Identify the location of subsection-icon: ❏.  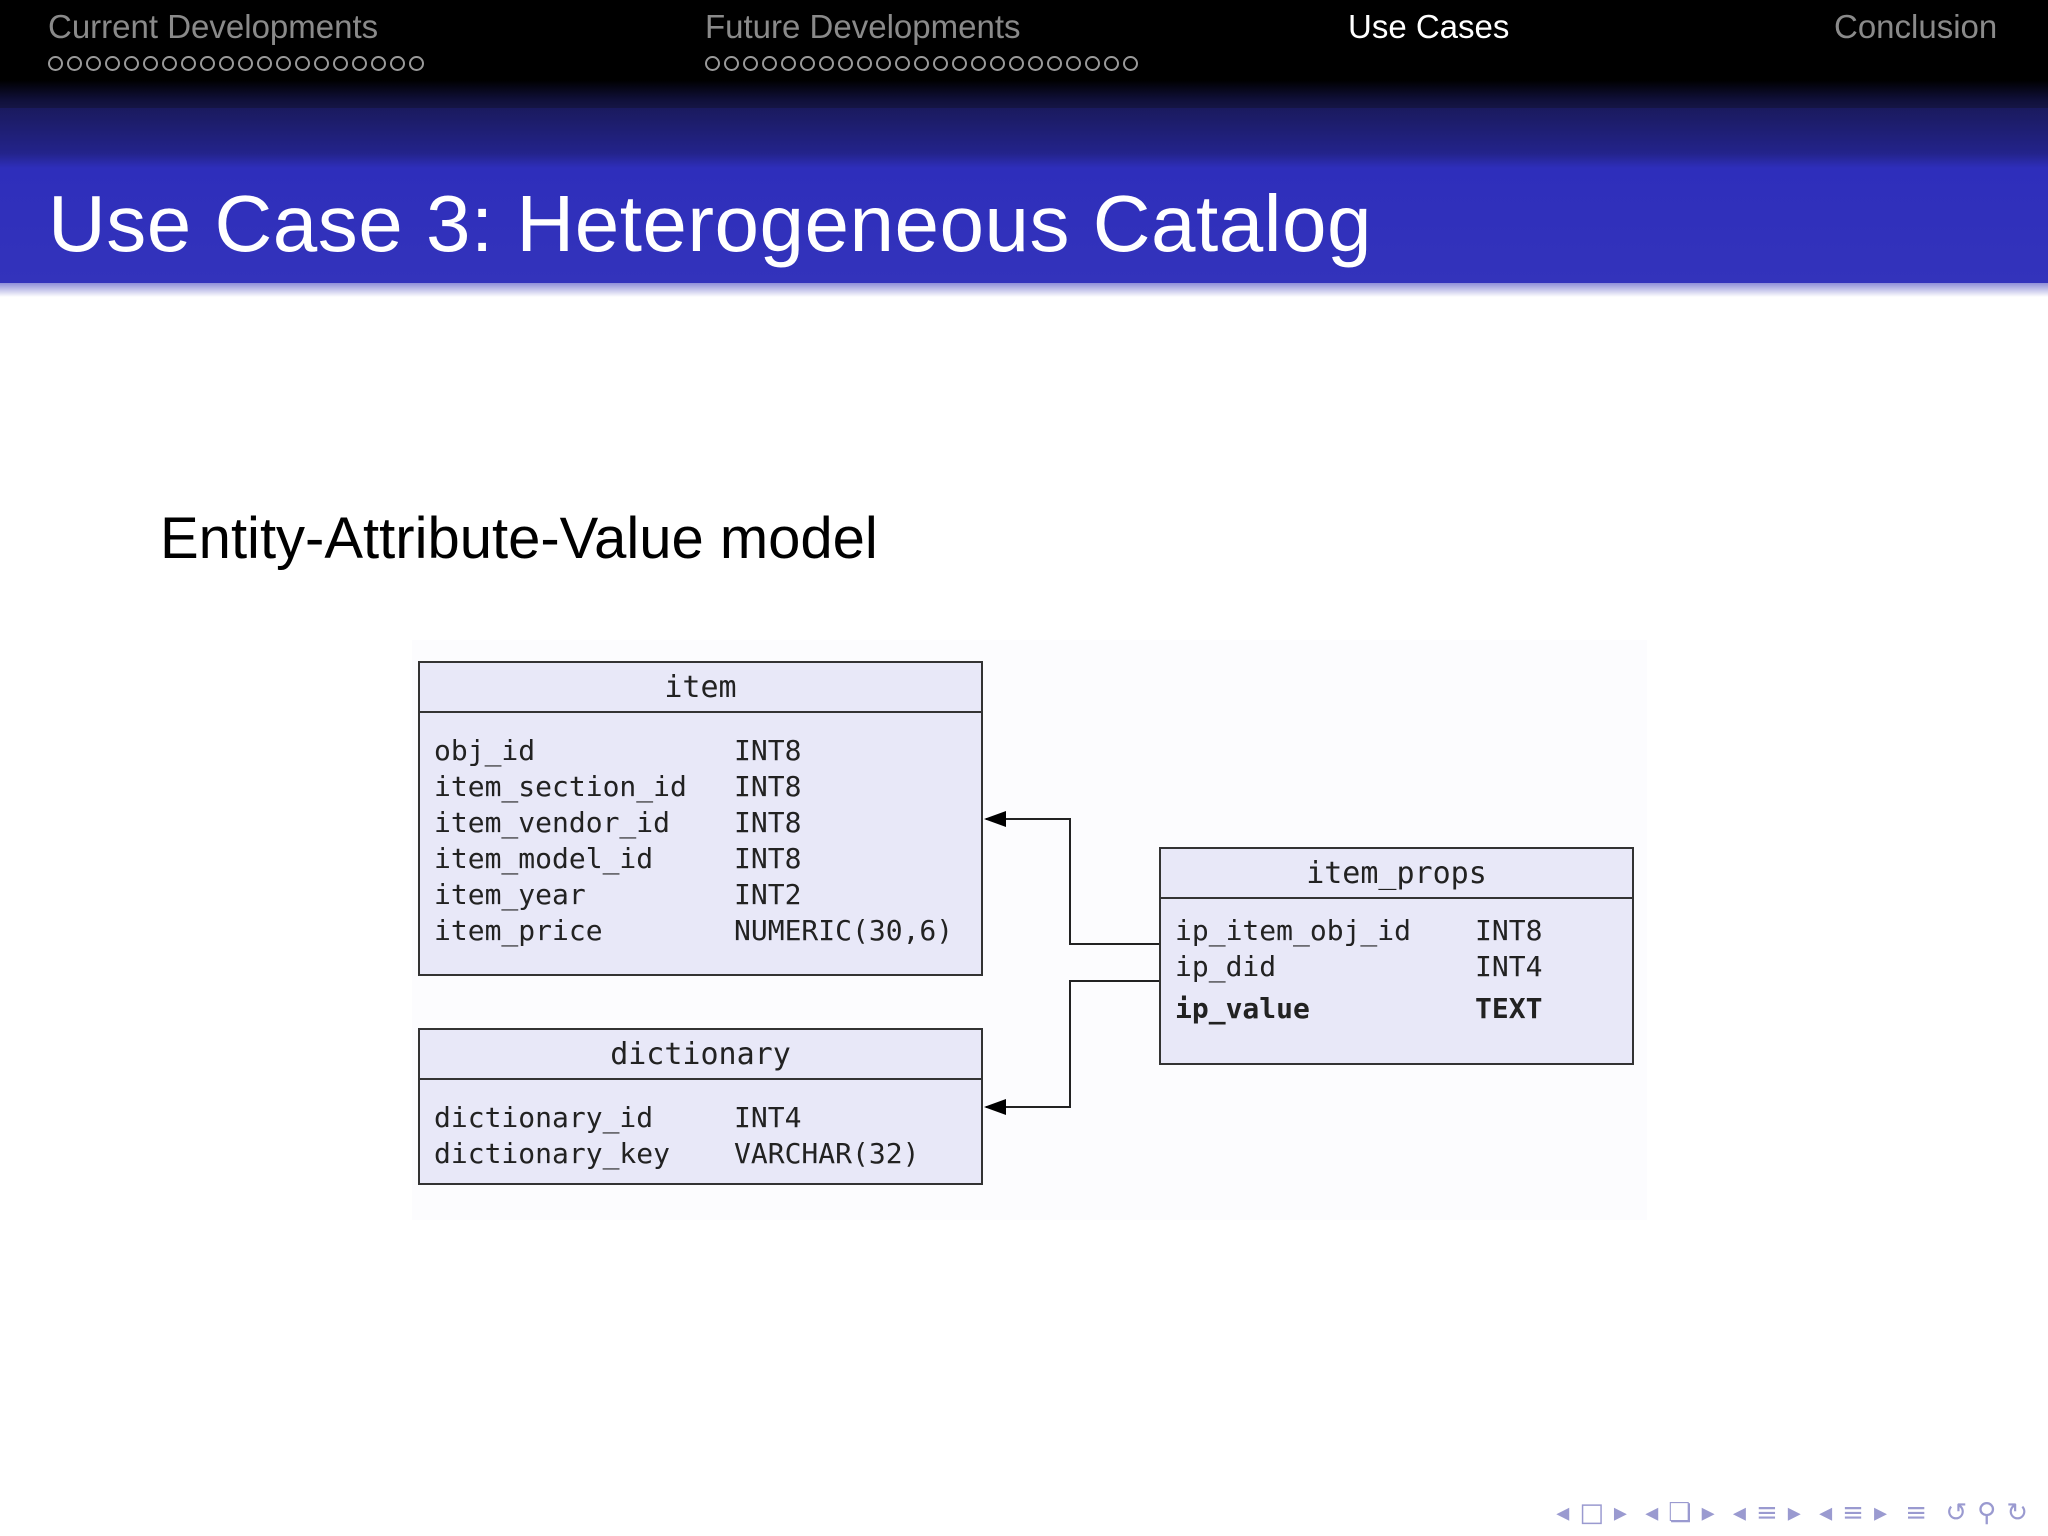
(1679, 1513).